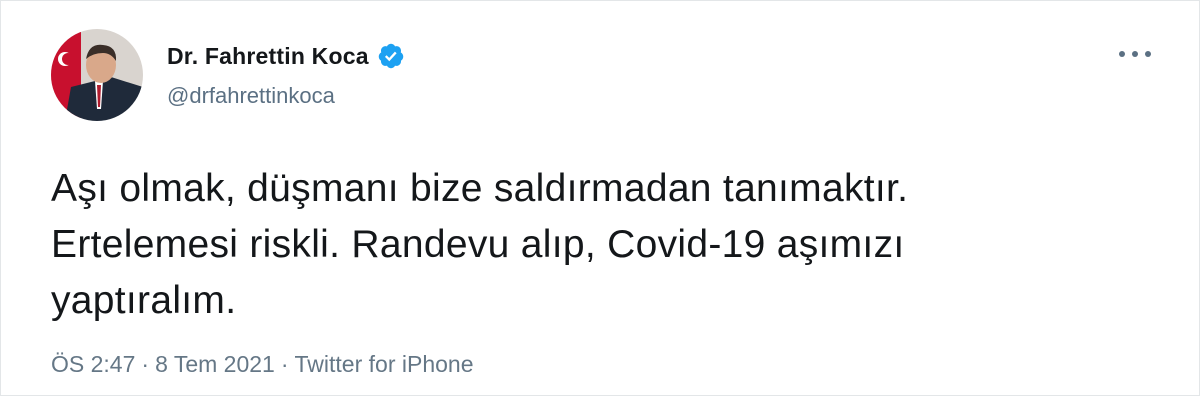 The width and height of the screenshot is (1200, 396). Describe the element at coordinates (93, 364) in the screenshot. I see `tweet-time: ÖS 2:47` at that location.